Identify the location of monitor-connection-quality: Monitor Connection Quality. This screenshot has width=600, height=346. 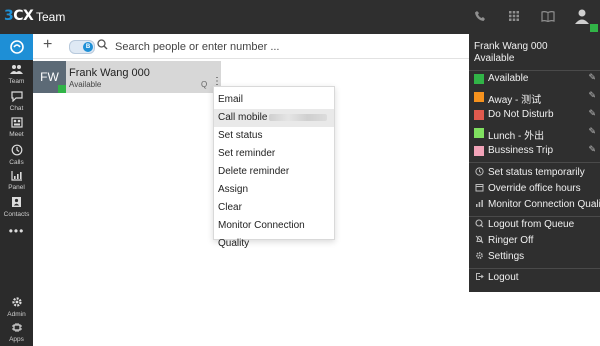
(534, 205).